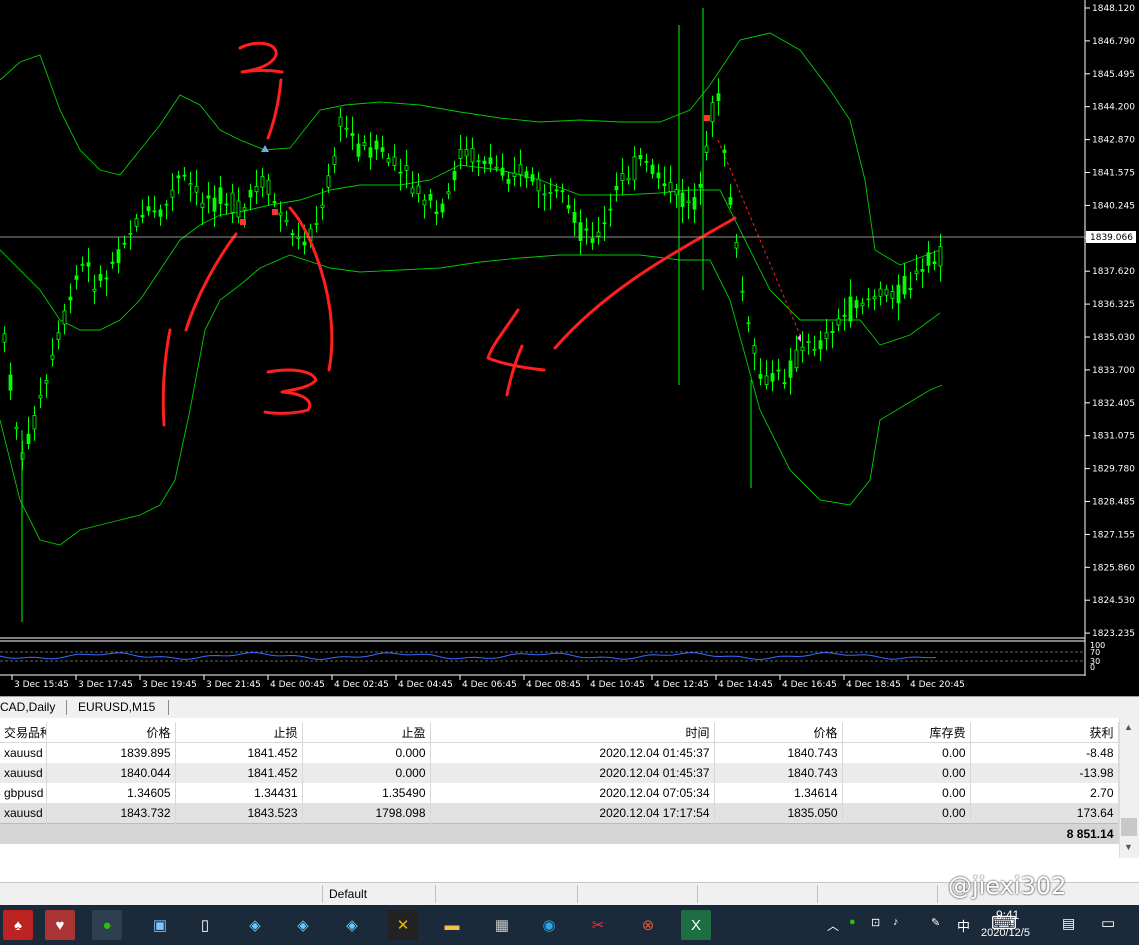  Describe the element at coordinates (852, 922) in the screenshot. I see `wechat-tray-icon: ●` at that location.